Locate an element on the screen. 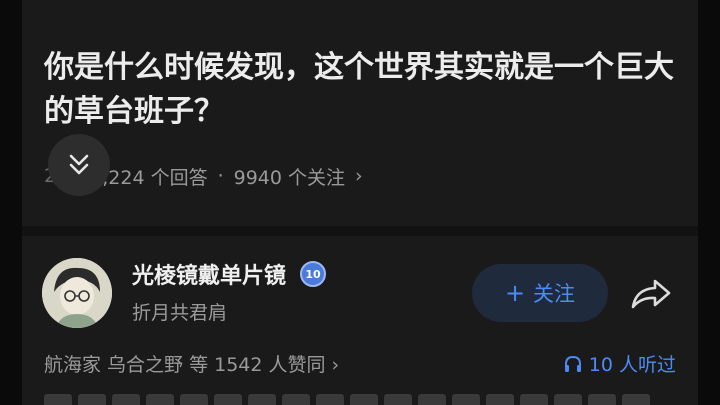  listen-text: 10 人听过 is located at coordinates (632, 365).